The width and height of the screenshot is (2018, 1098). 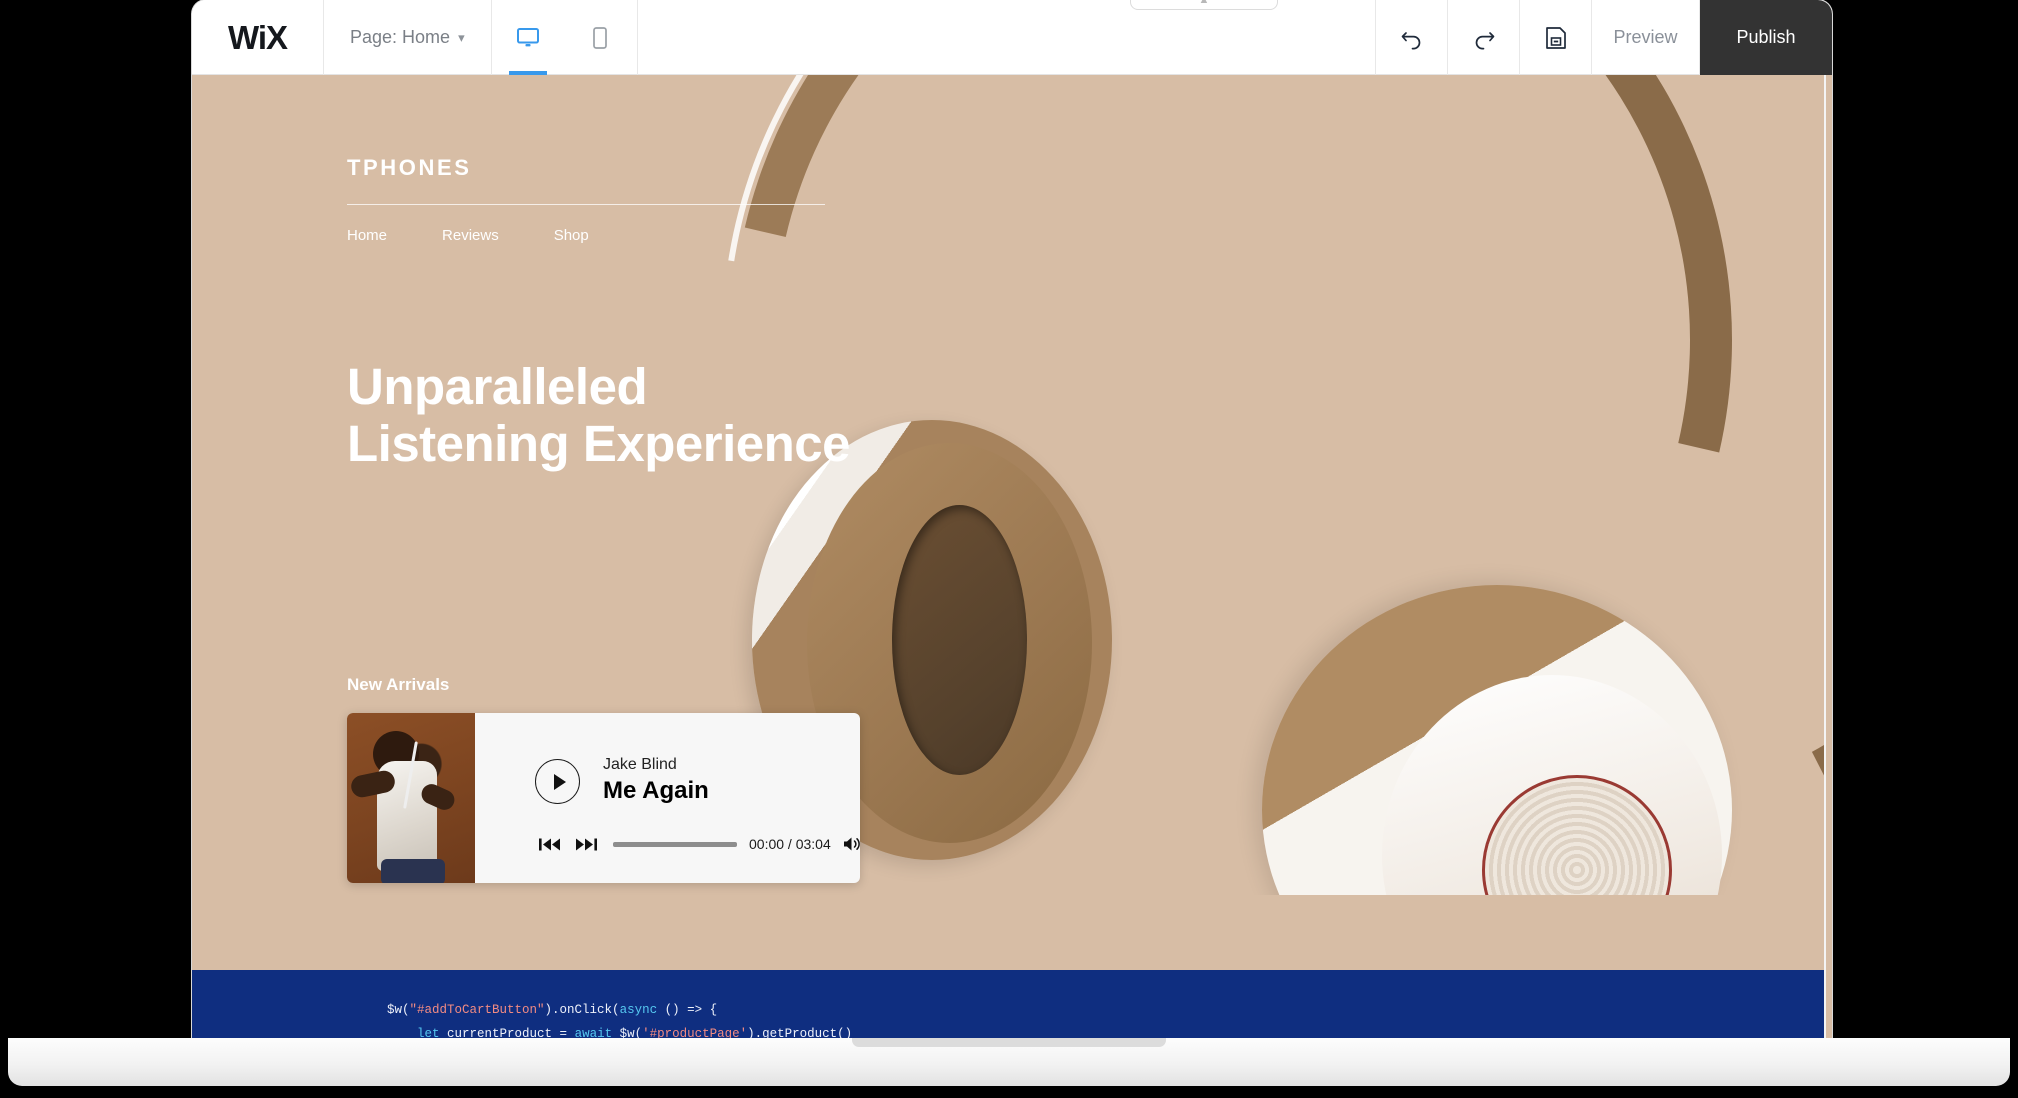 I want to click on site-header: TPHONES Home Reviews Shop, so click(x=587, y=199).